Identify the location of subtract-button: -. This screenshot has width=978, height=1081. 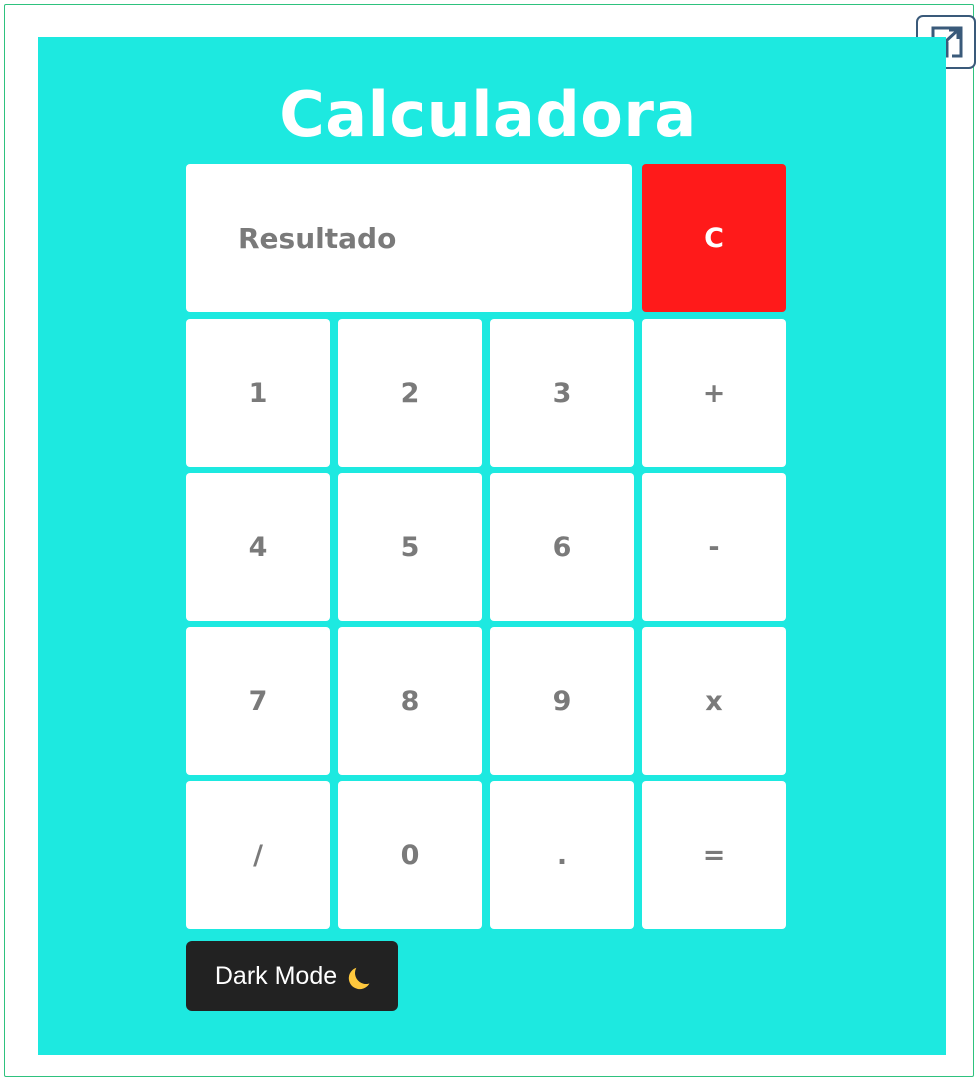
(714, 547).